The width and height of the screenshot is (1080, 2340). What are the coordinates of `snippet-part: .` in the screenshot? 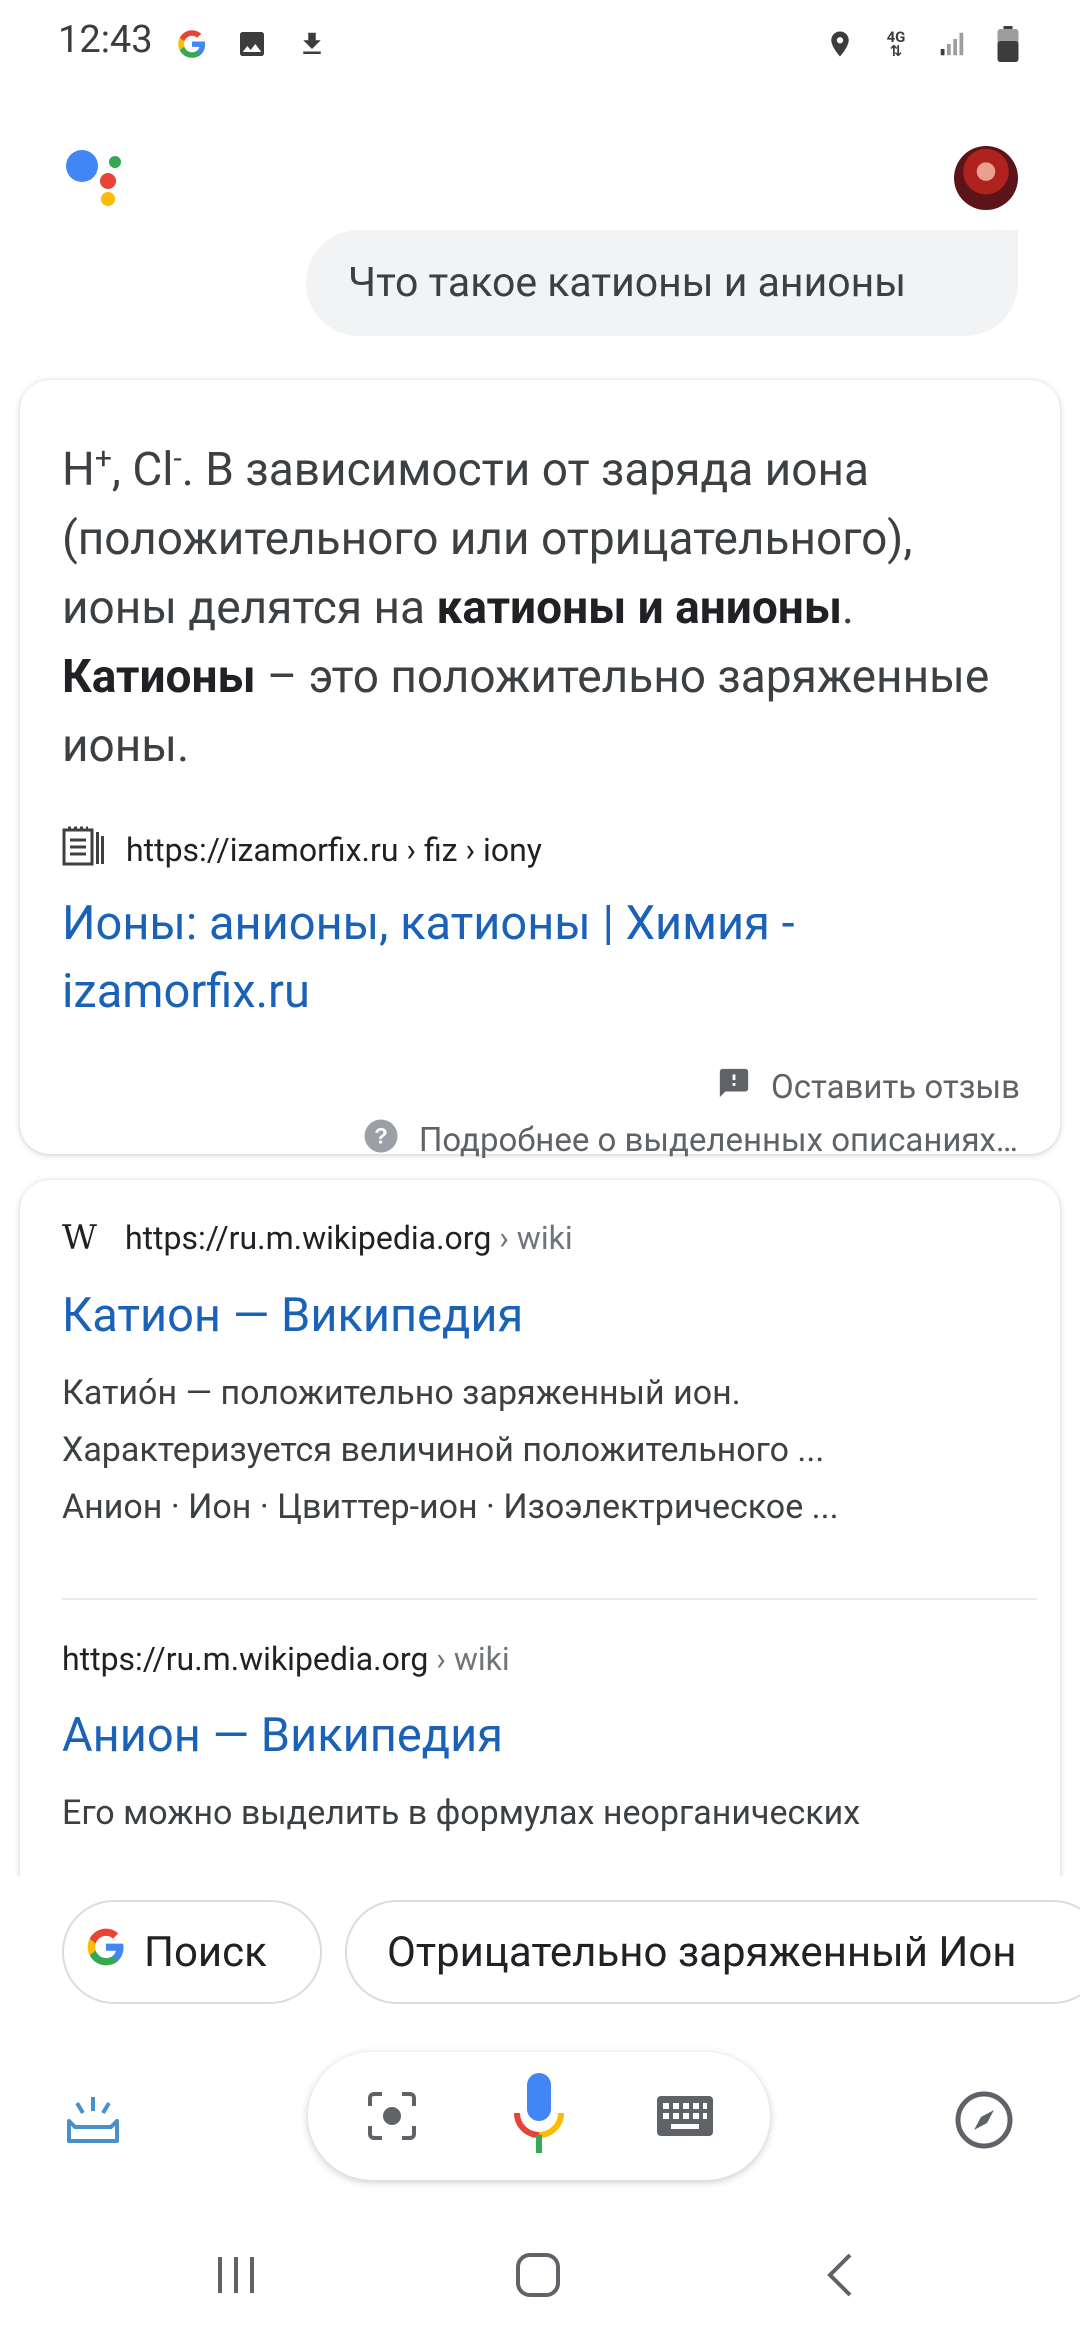 It's located at (848, 608).